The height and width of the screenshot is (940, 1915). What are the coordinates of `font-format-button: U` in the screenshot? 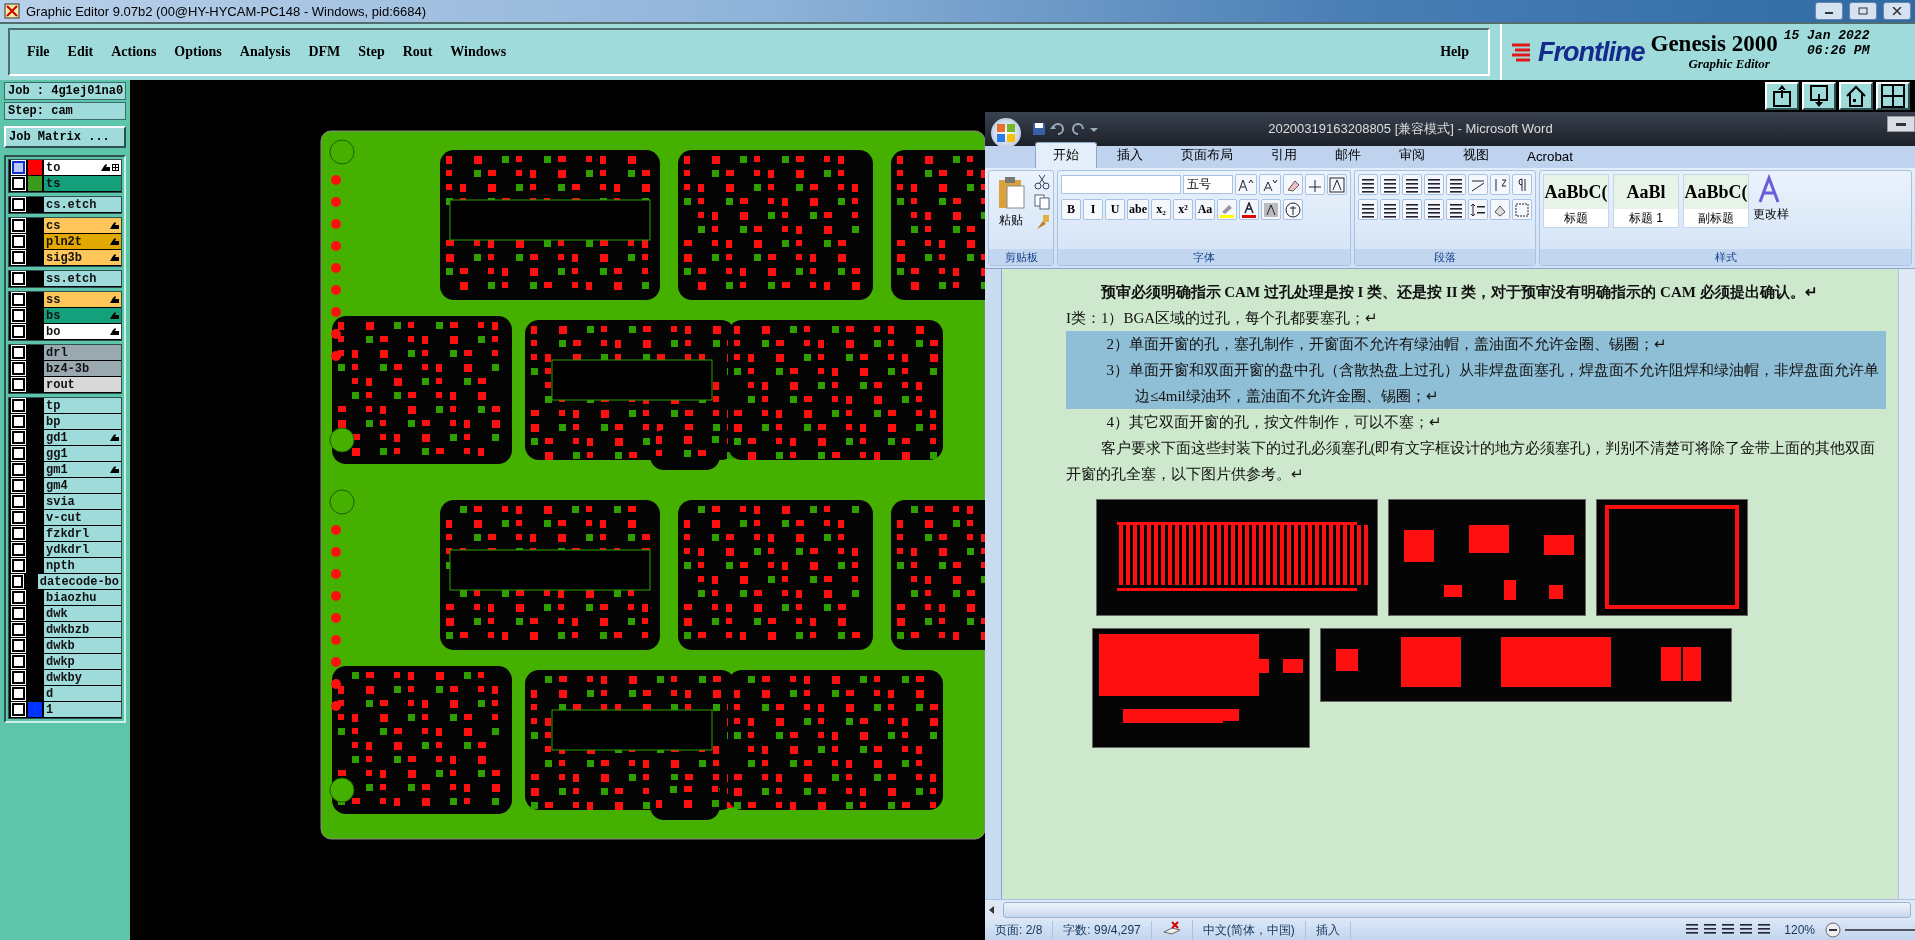 It's located at (1115, 209).